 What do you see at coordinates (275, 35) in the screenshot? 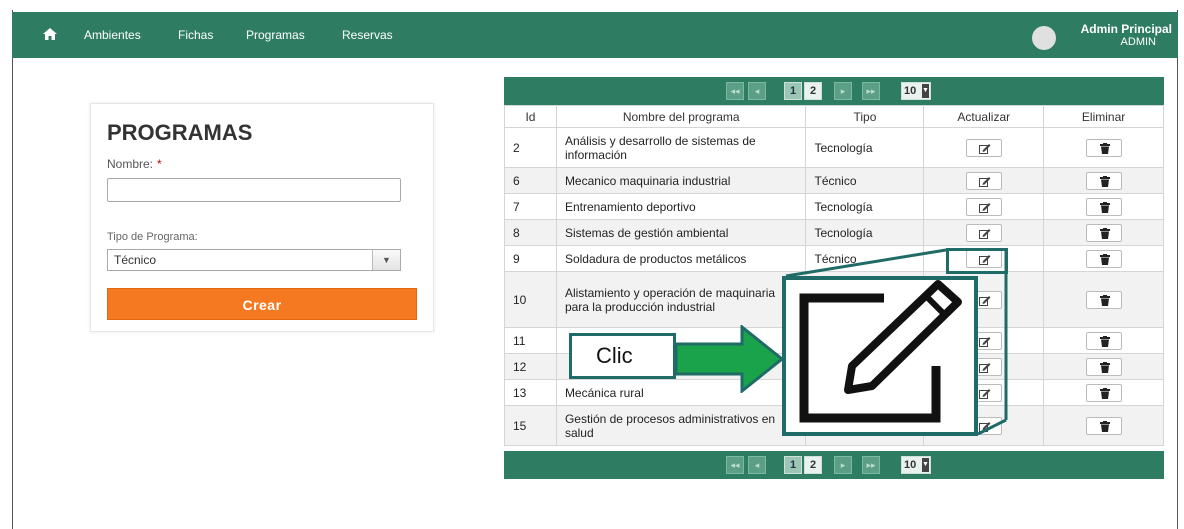
I see `nav-programas: Programas` at bounding box center [275, 35].